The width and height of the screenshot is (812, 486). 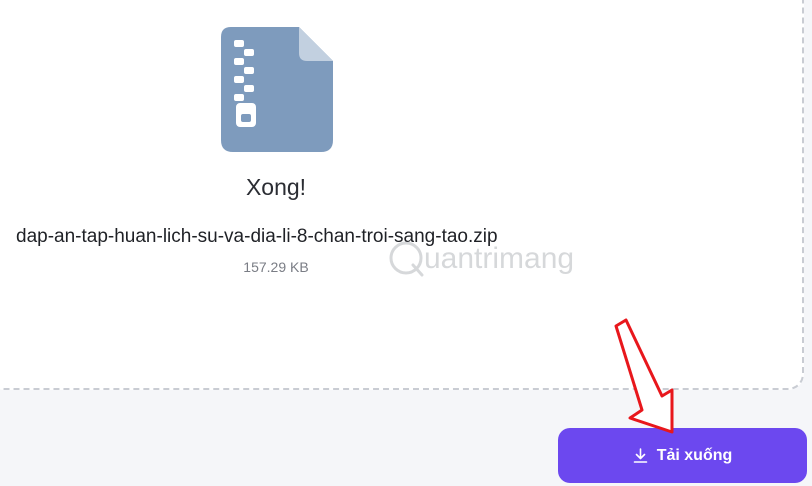 I want to click on watermark-logo: uantrimang, so click(x=481, y=259).